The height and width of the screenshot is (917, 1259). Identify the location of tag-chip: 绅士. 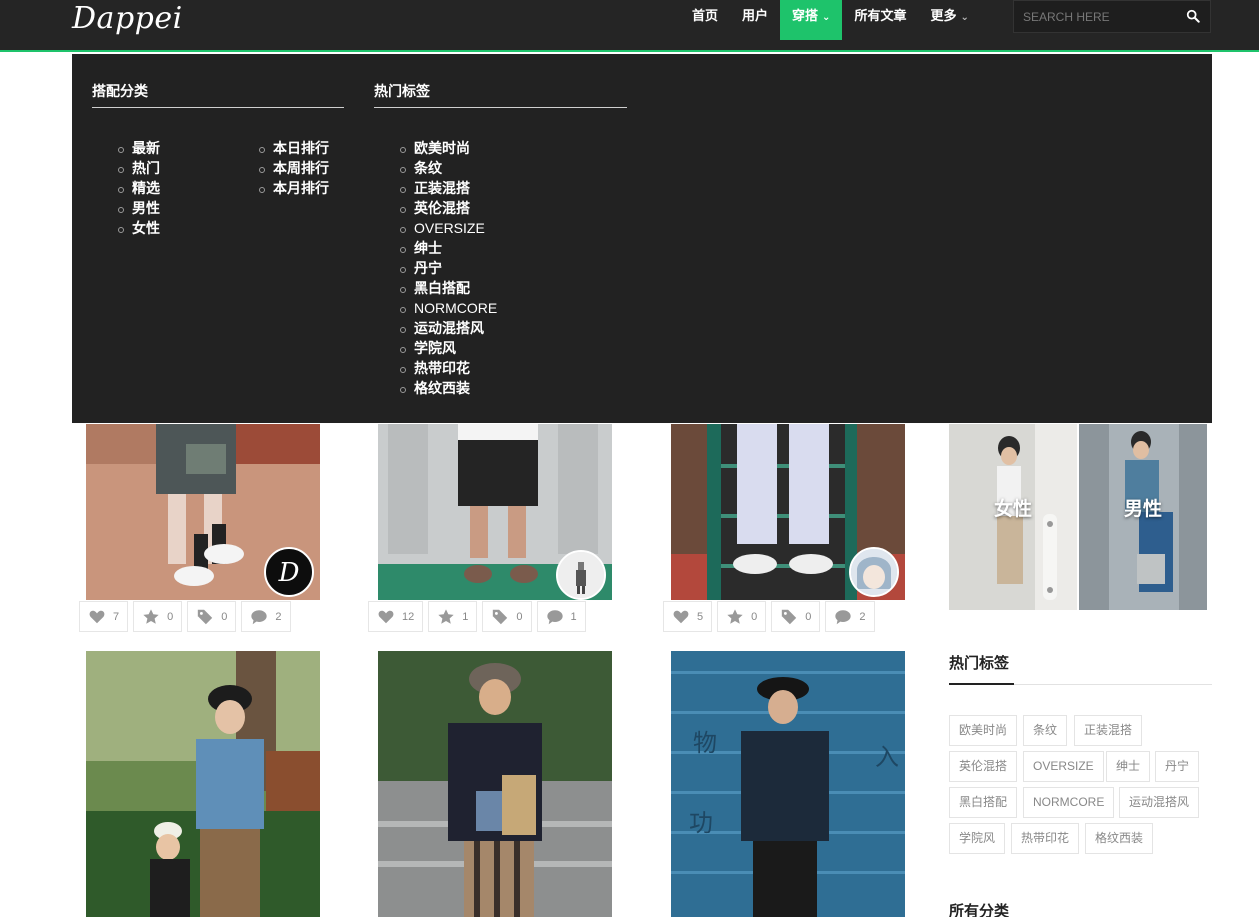
(1128, 766).